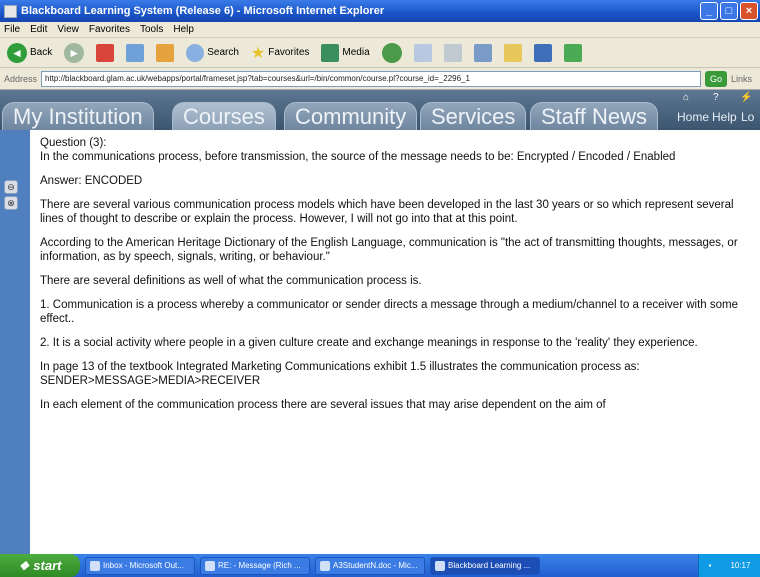 The width and height of the screenshot is (760, 577). Describe the element at coordinates (724, 117) in the screenshot. I see `bb-help-link: Help` at that location.